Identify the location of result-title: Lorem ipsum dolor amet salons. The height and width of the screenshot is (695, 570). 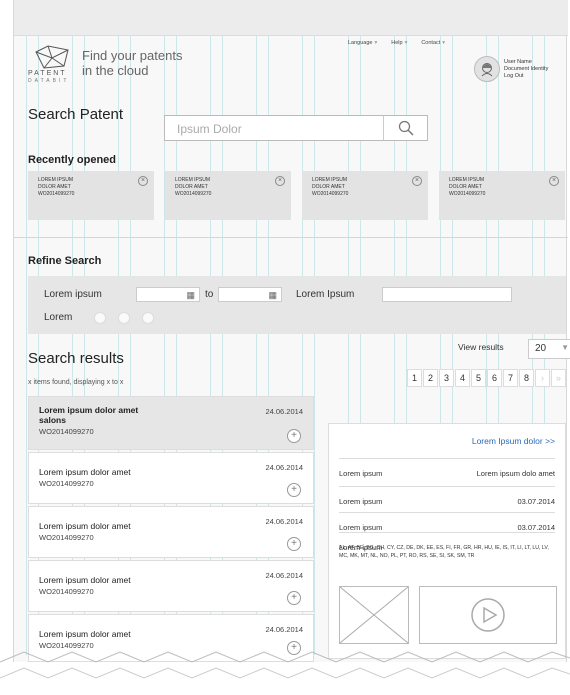
(89, 415).